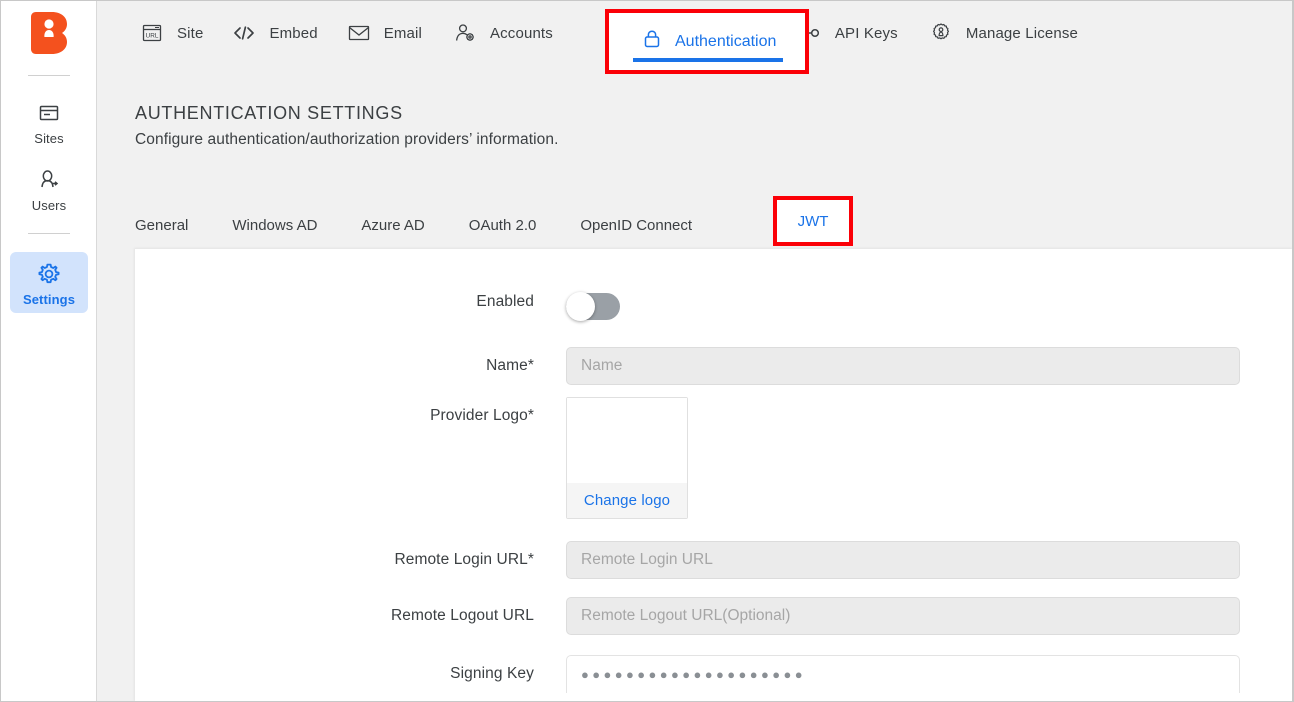 The image size is (1294, 702). What do you see at coordinates (708, 60) in the screenshot?
I see `active-tab-underline` at bounding box center [708, 60].